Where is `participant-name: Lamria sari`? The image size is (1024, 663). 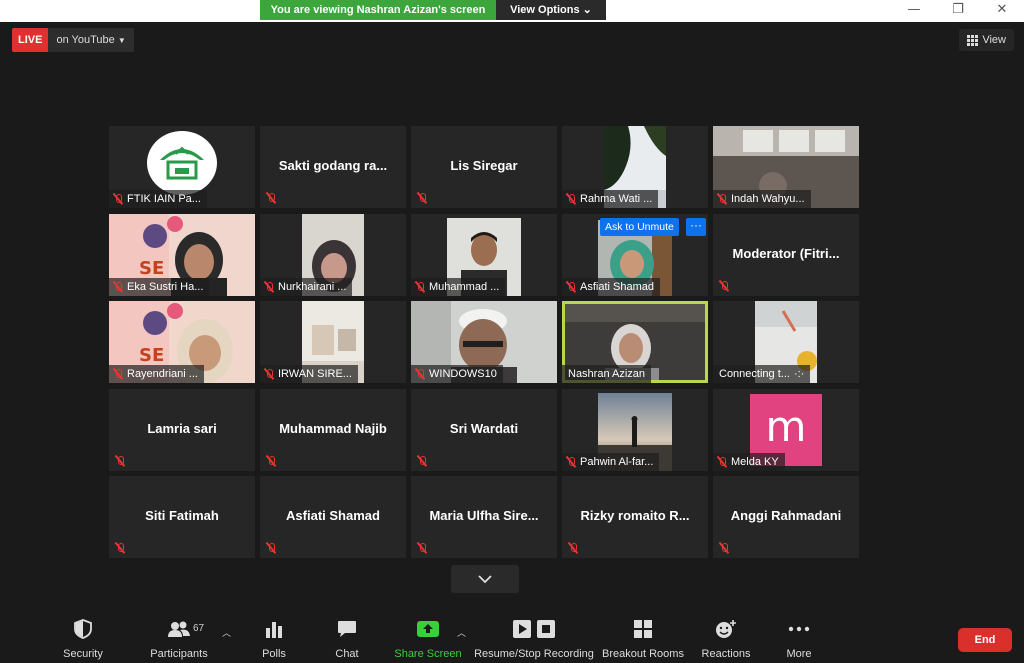
participant-name: Lamria sari is located at coordinates (182, 428).